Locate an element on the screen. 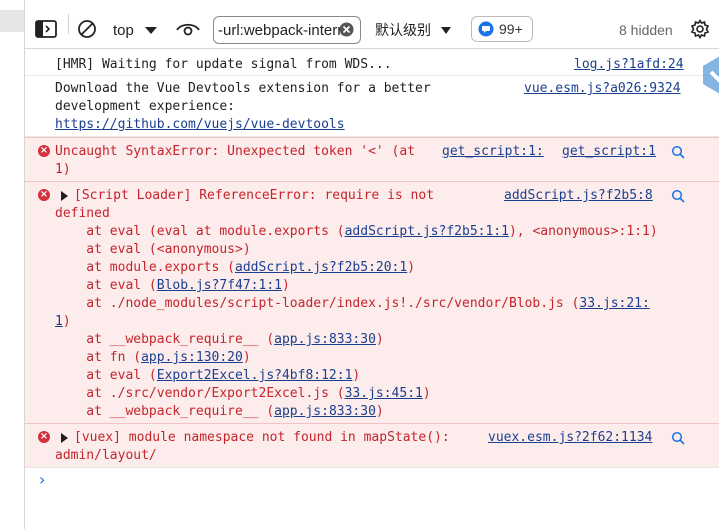 The height and width of the screenshot is (529, 719). error-text: 1) is located at coordinates (63, 169).